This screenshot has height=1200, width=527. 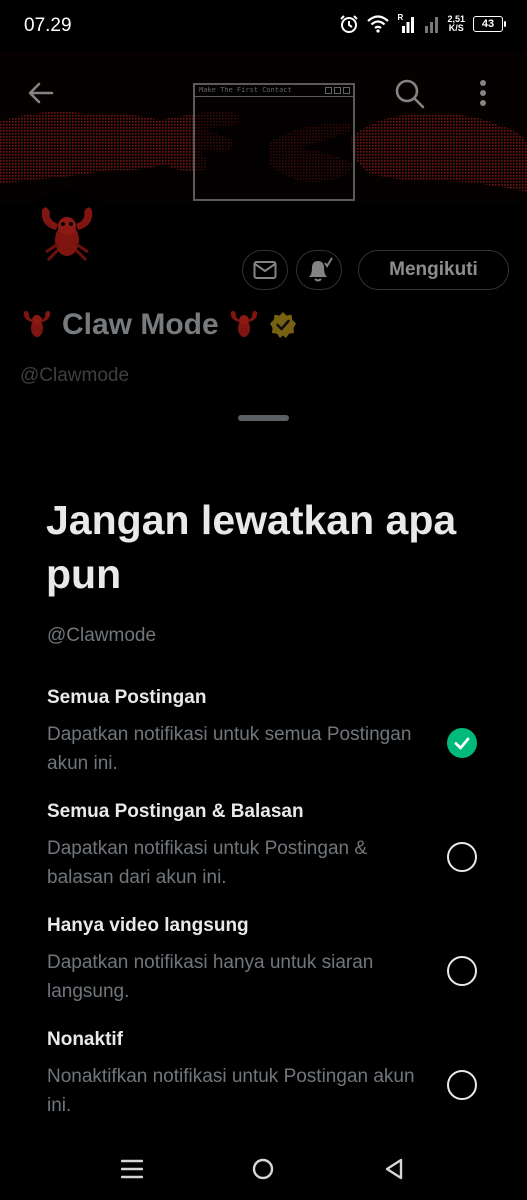 I want to click on lobster-avatar-icon, so click(x=67, y=234).